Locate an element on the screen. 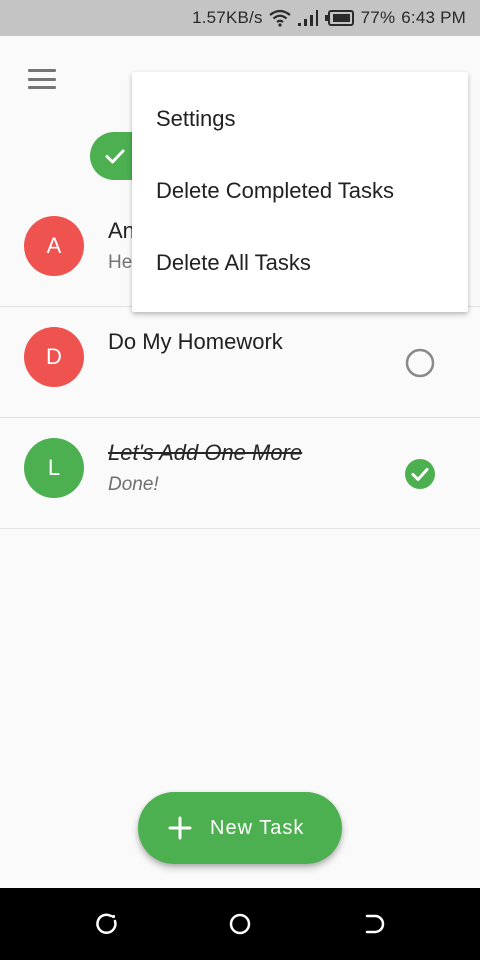 This screenshot has height=960, width=480. task-title: An is located at coordinates (121, 230).